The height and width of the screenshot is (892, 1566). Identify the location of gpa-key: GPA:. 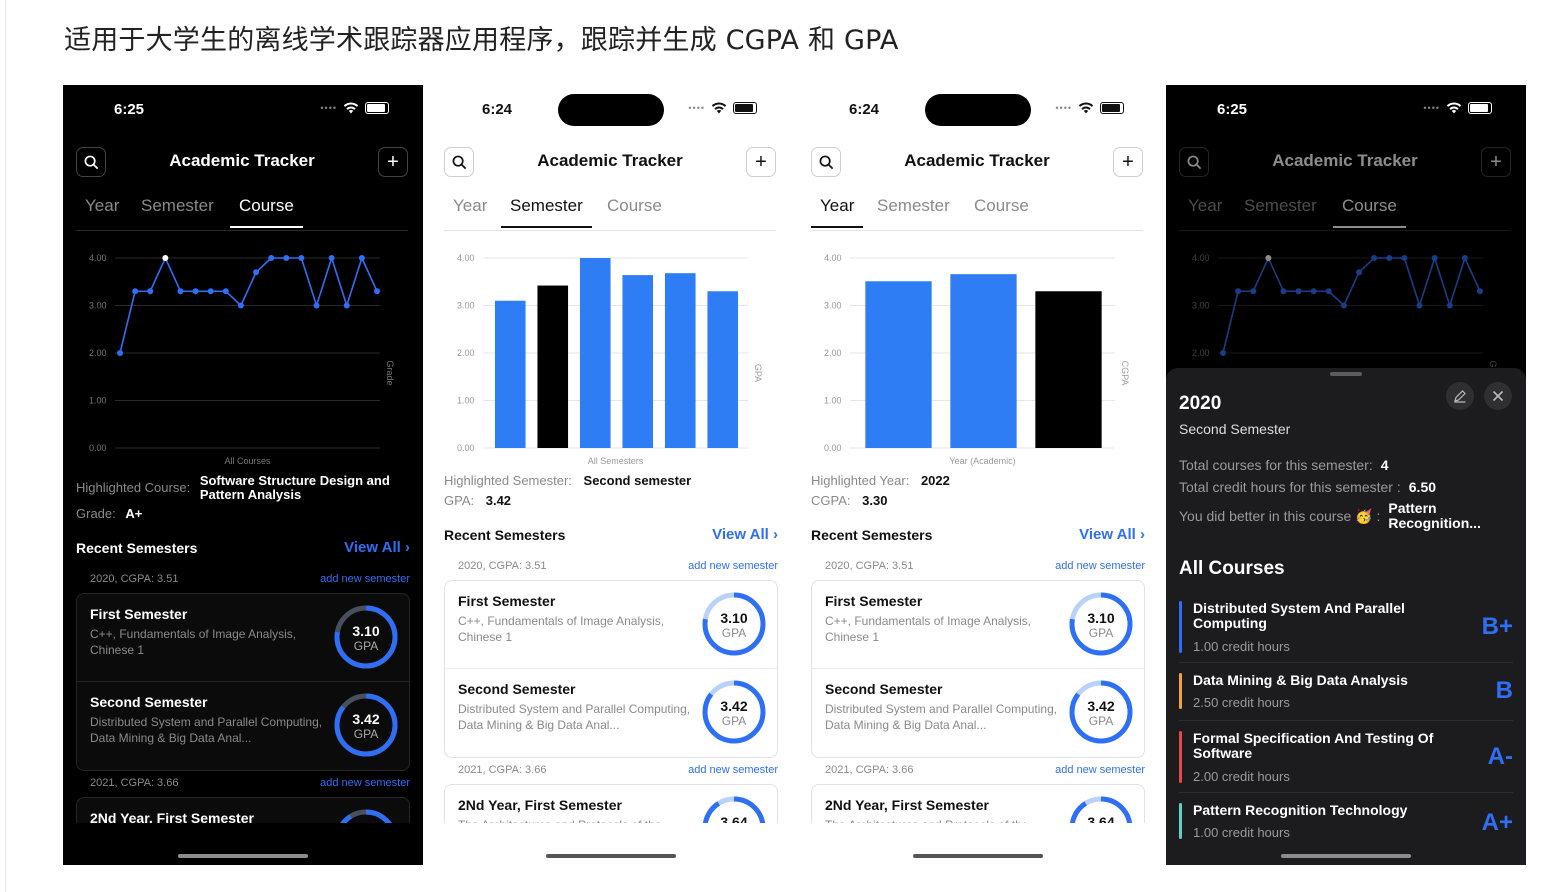
(459, 500).